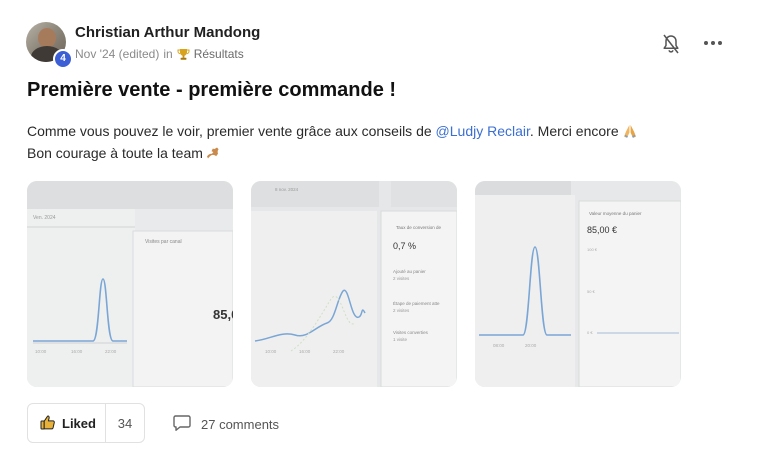  I want to click on mention-link: @Ludjy Reclair, so click(483, 131).